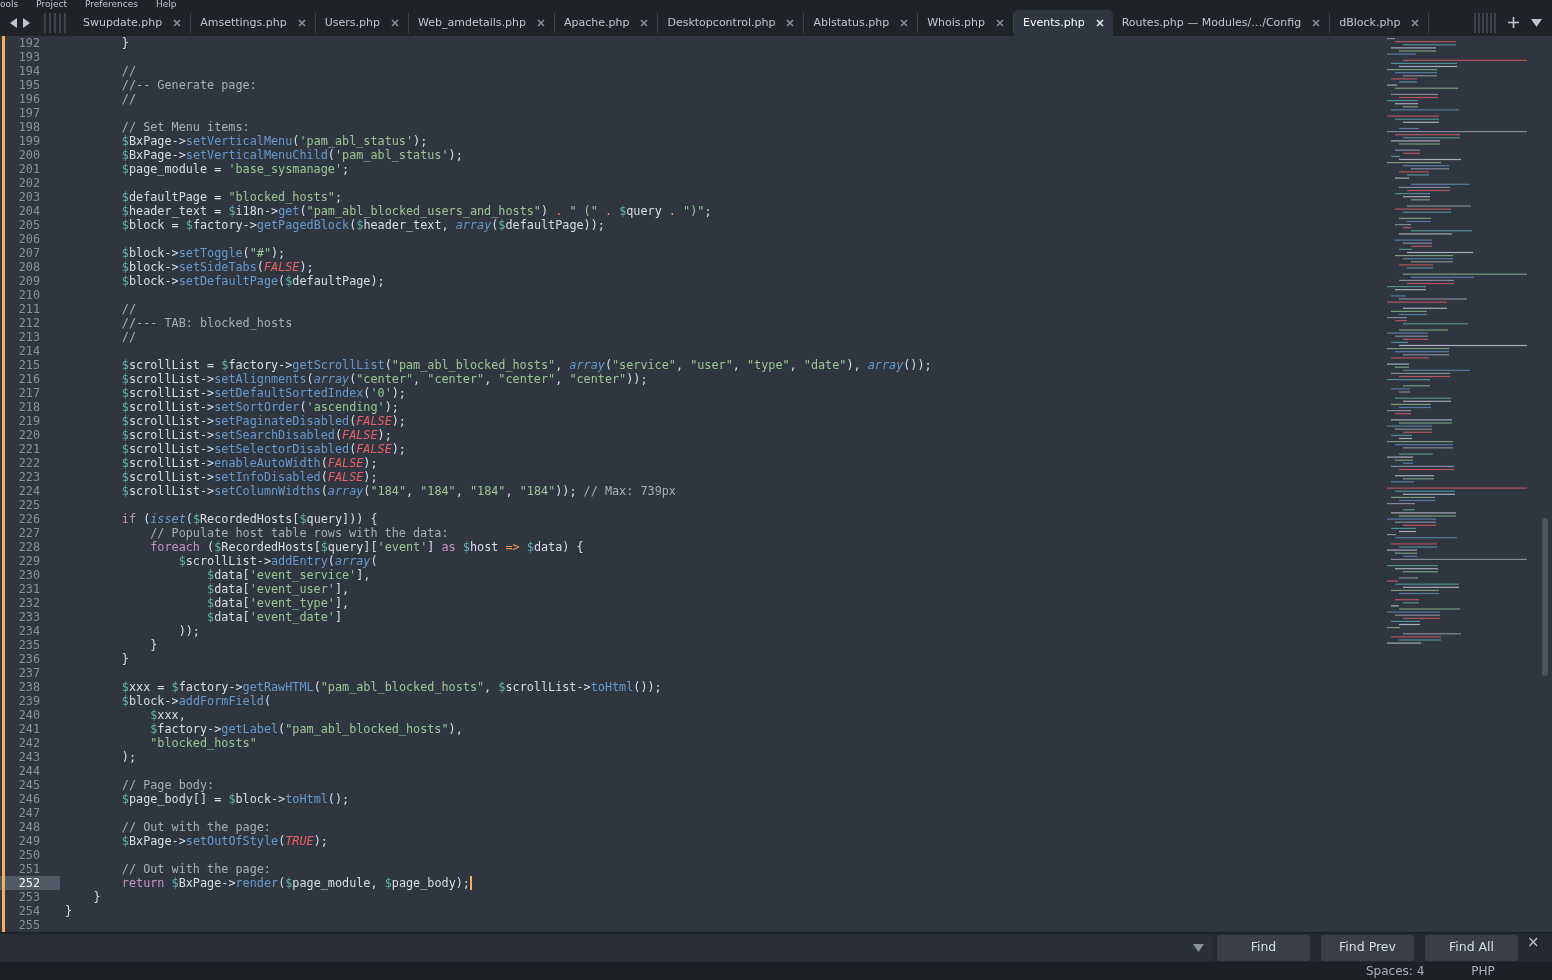  Describe the element at coordinates (29, 631) in the screenshot. I see `line-number: 234` at that location.